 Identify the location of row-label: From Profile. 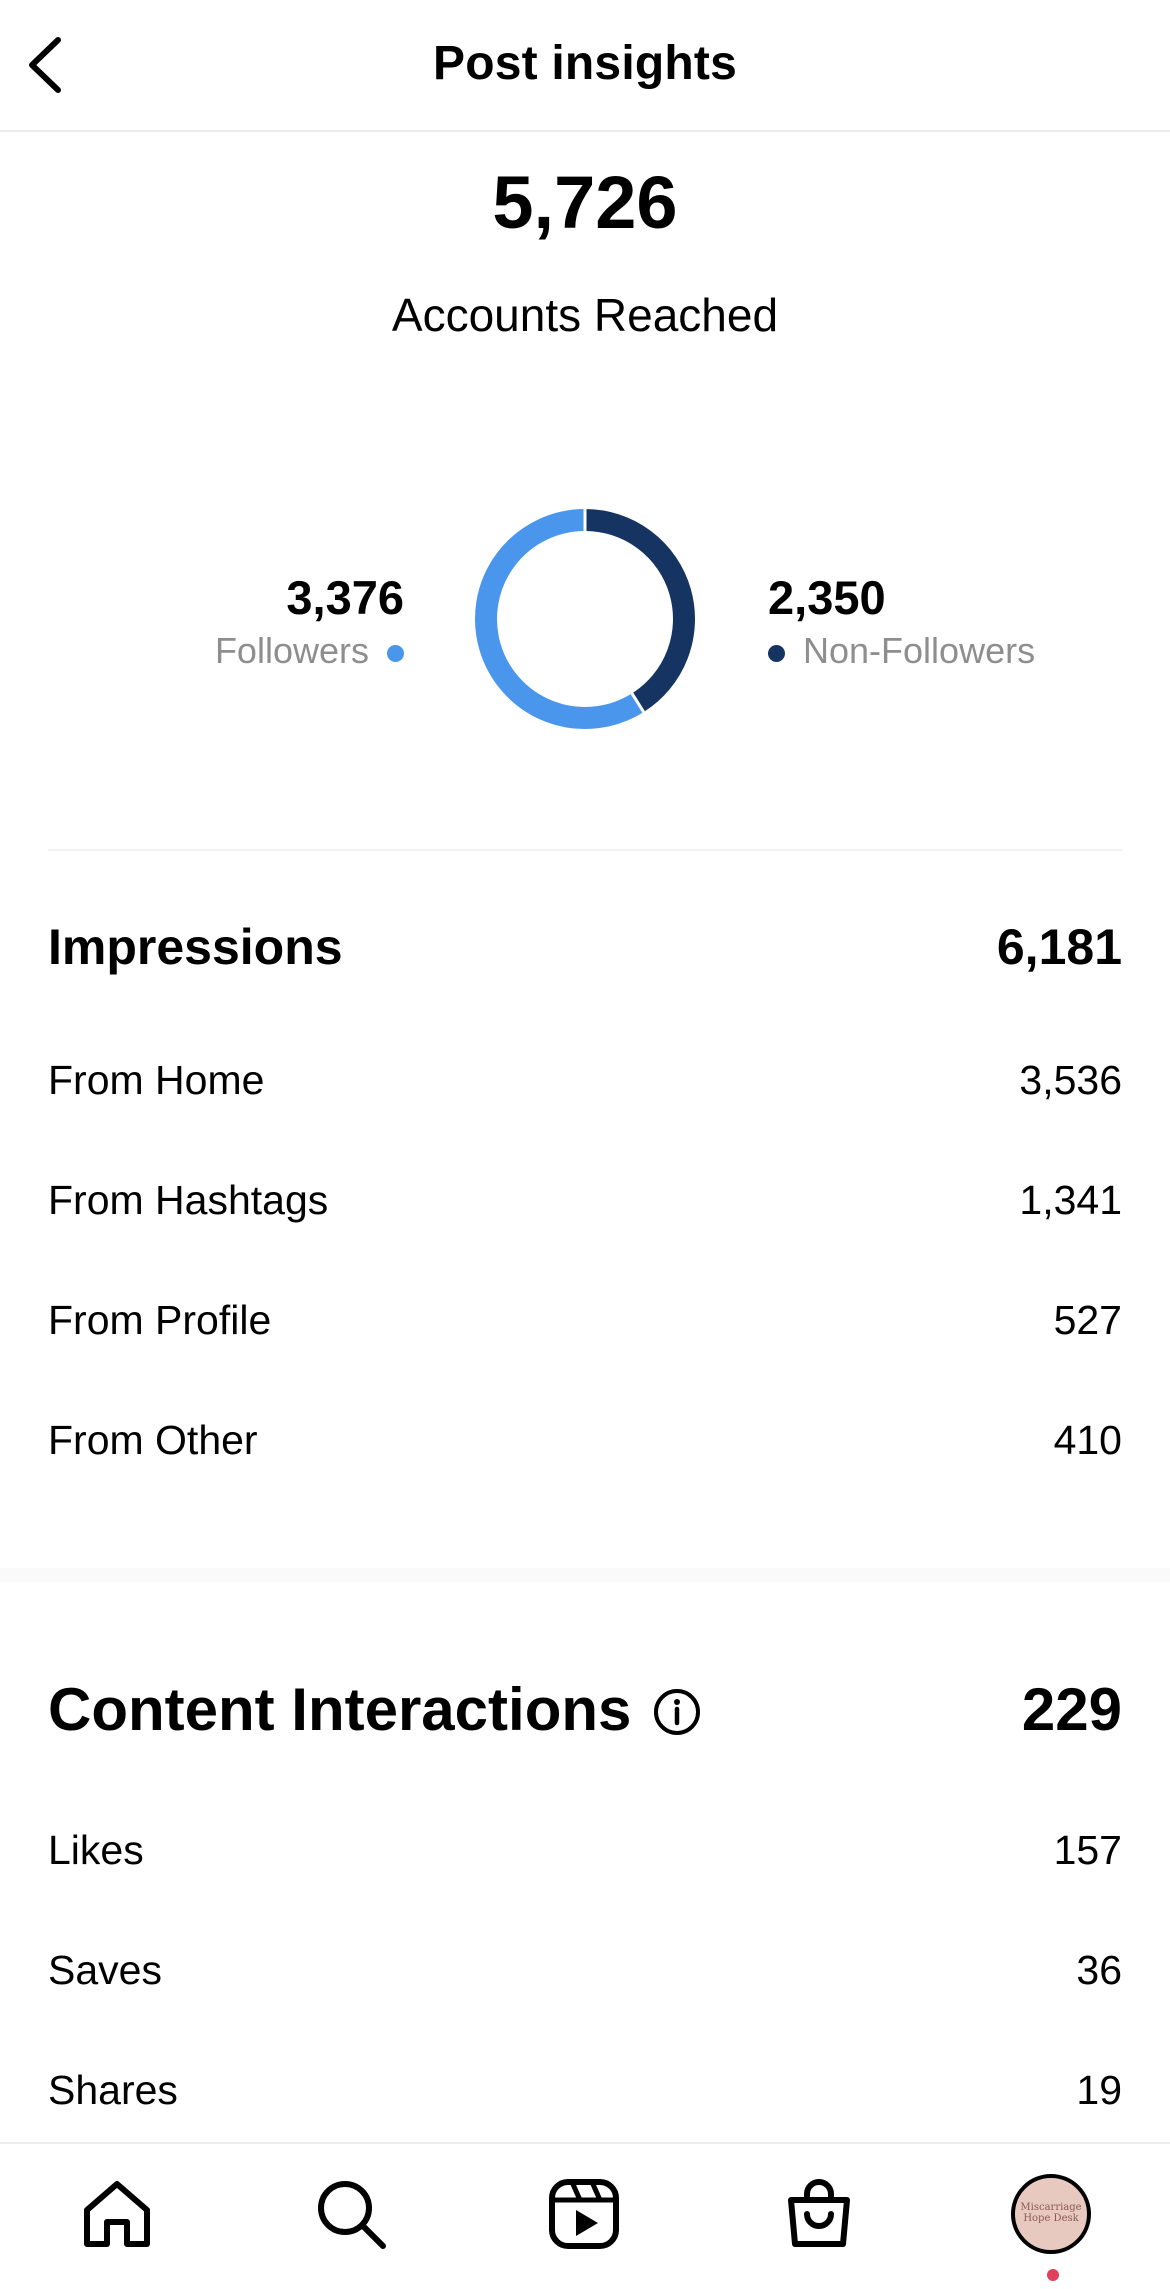
(160, 1320).